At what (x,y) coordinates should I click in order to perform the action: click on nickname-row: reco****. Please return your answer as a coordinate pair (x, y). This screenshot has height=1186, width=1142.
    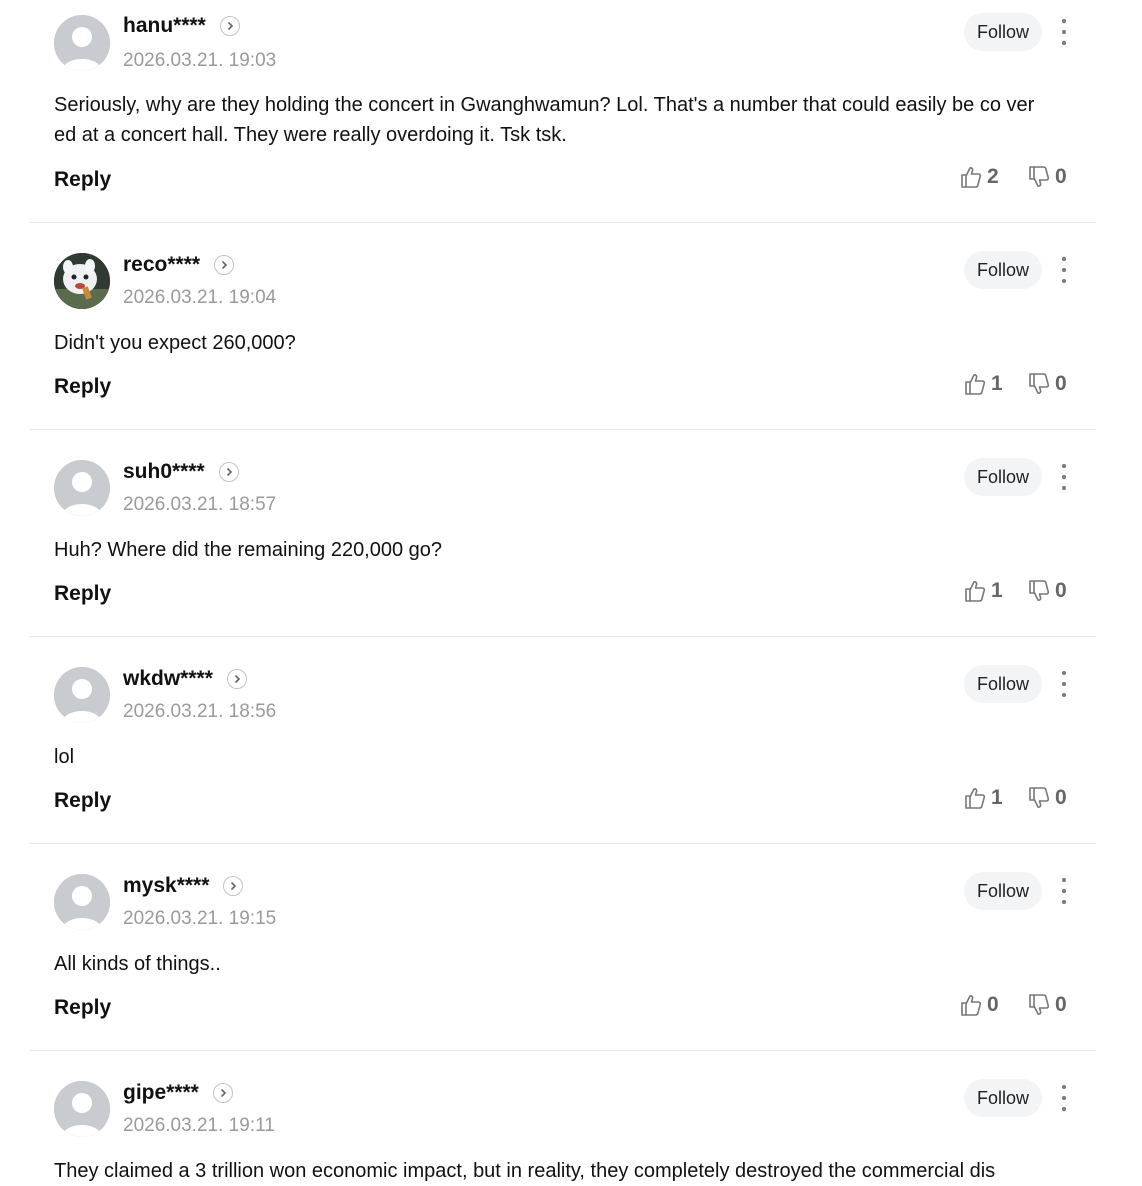
    Looking at the image, I should click on (179, 265).